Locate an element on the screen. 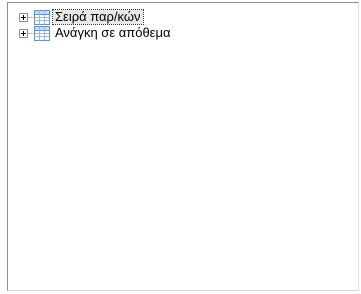 Image resolution: width=361 pixels, height=294 pixels. tree-node-series: Σειρά παρ/κών is located at coordinates (81, 17).